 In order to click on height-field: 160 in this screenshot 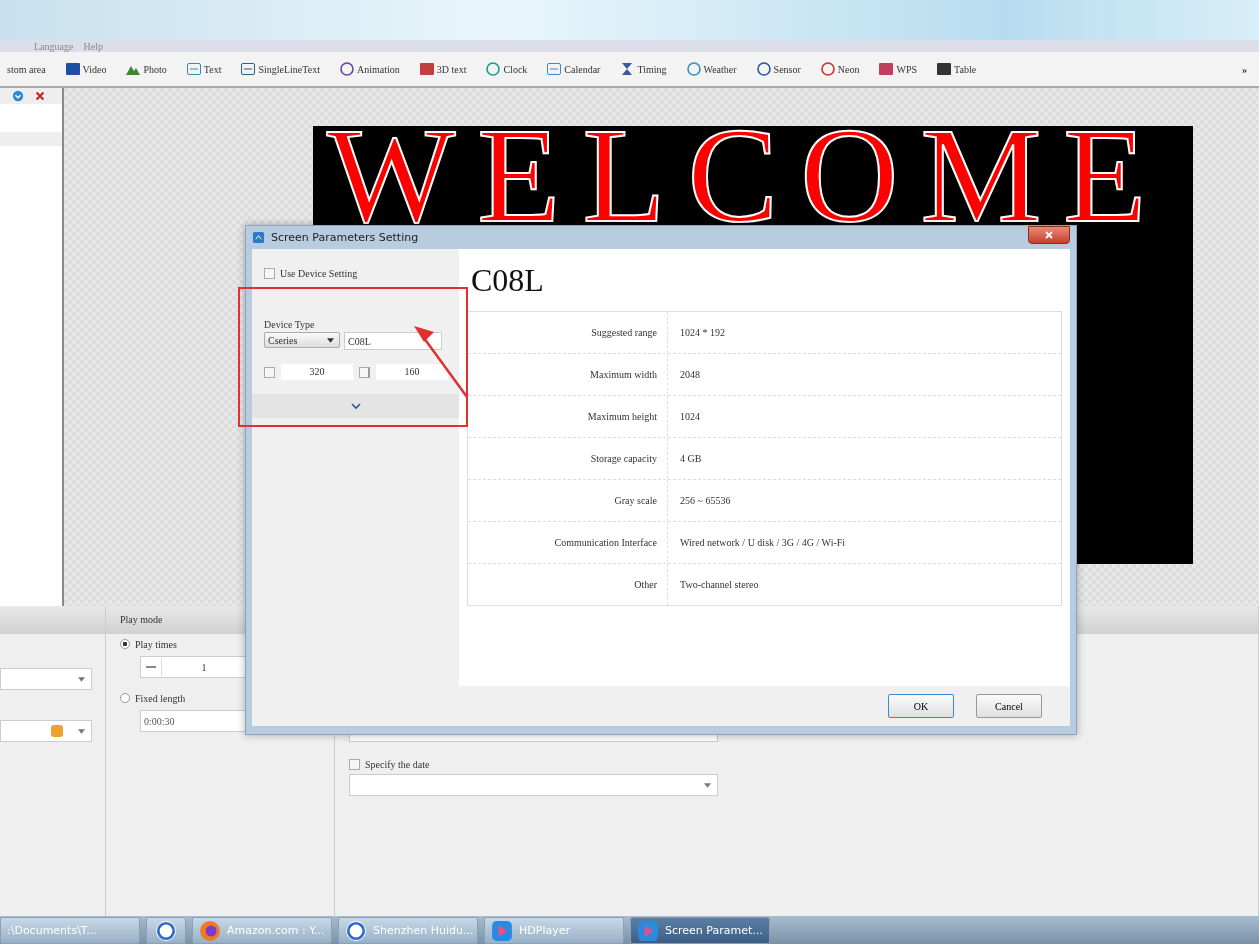, I will do `click(412, 372)`.